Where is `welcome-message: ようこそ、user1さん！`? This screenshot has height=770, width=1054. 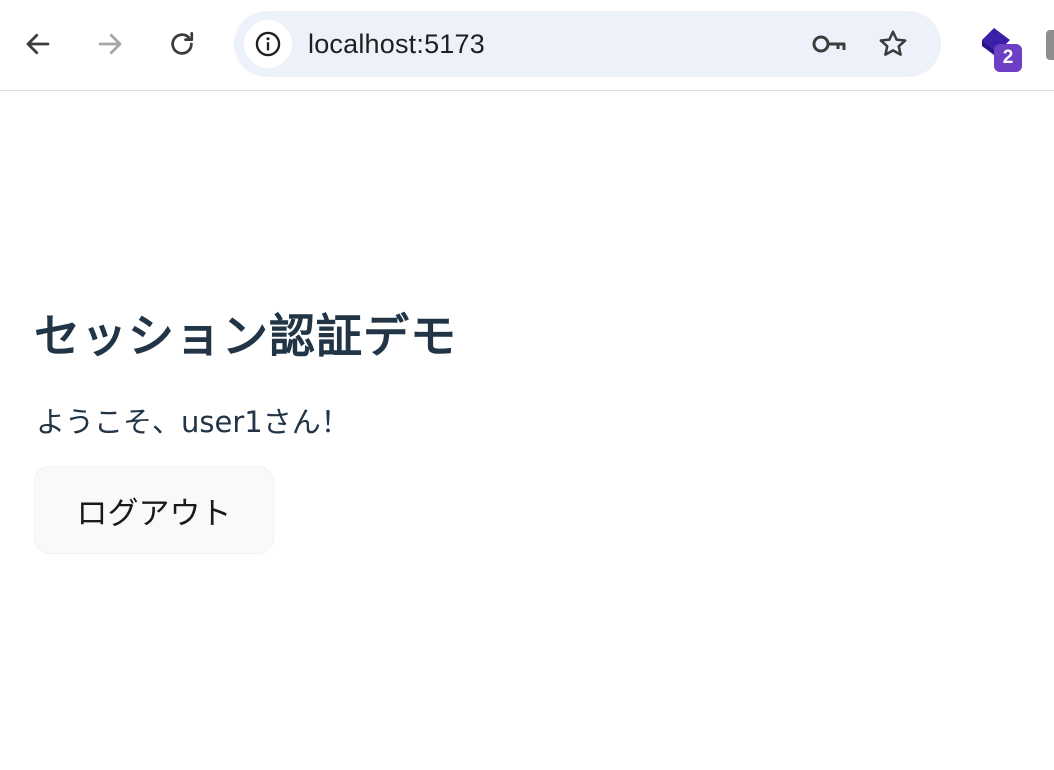 welcome-message: ようこそ、user1さん！ is located at coordinates (193, 422).